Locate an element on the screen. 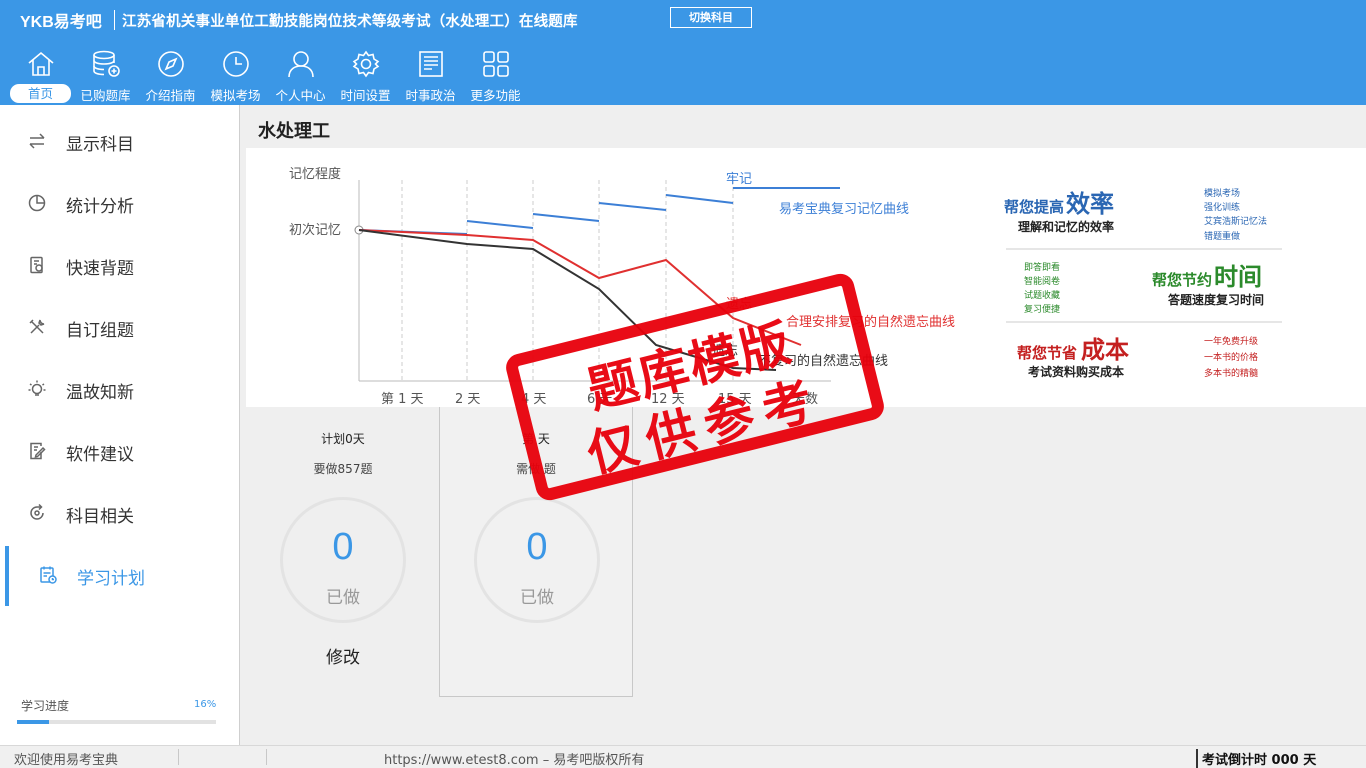 The image size is (1366, 768). progress-label: 学习进度 is located at coordinates (45, 706).